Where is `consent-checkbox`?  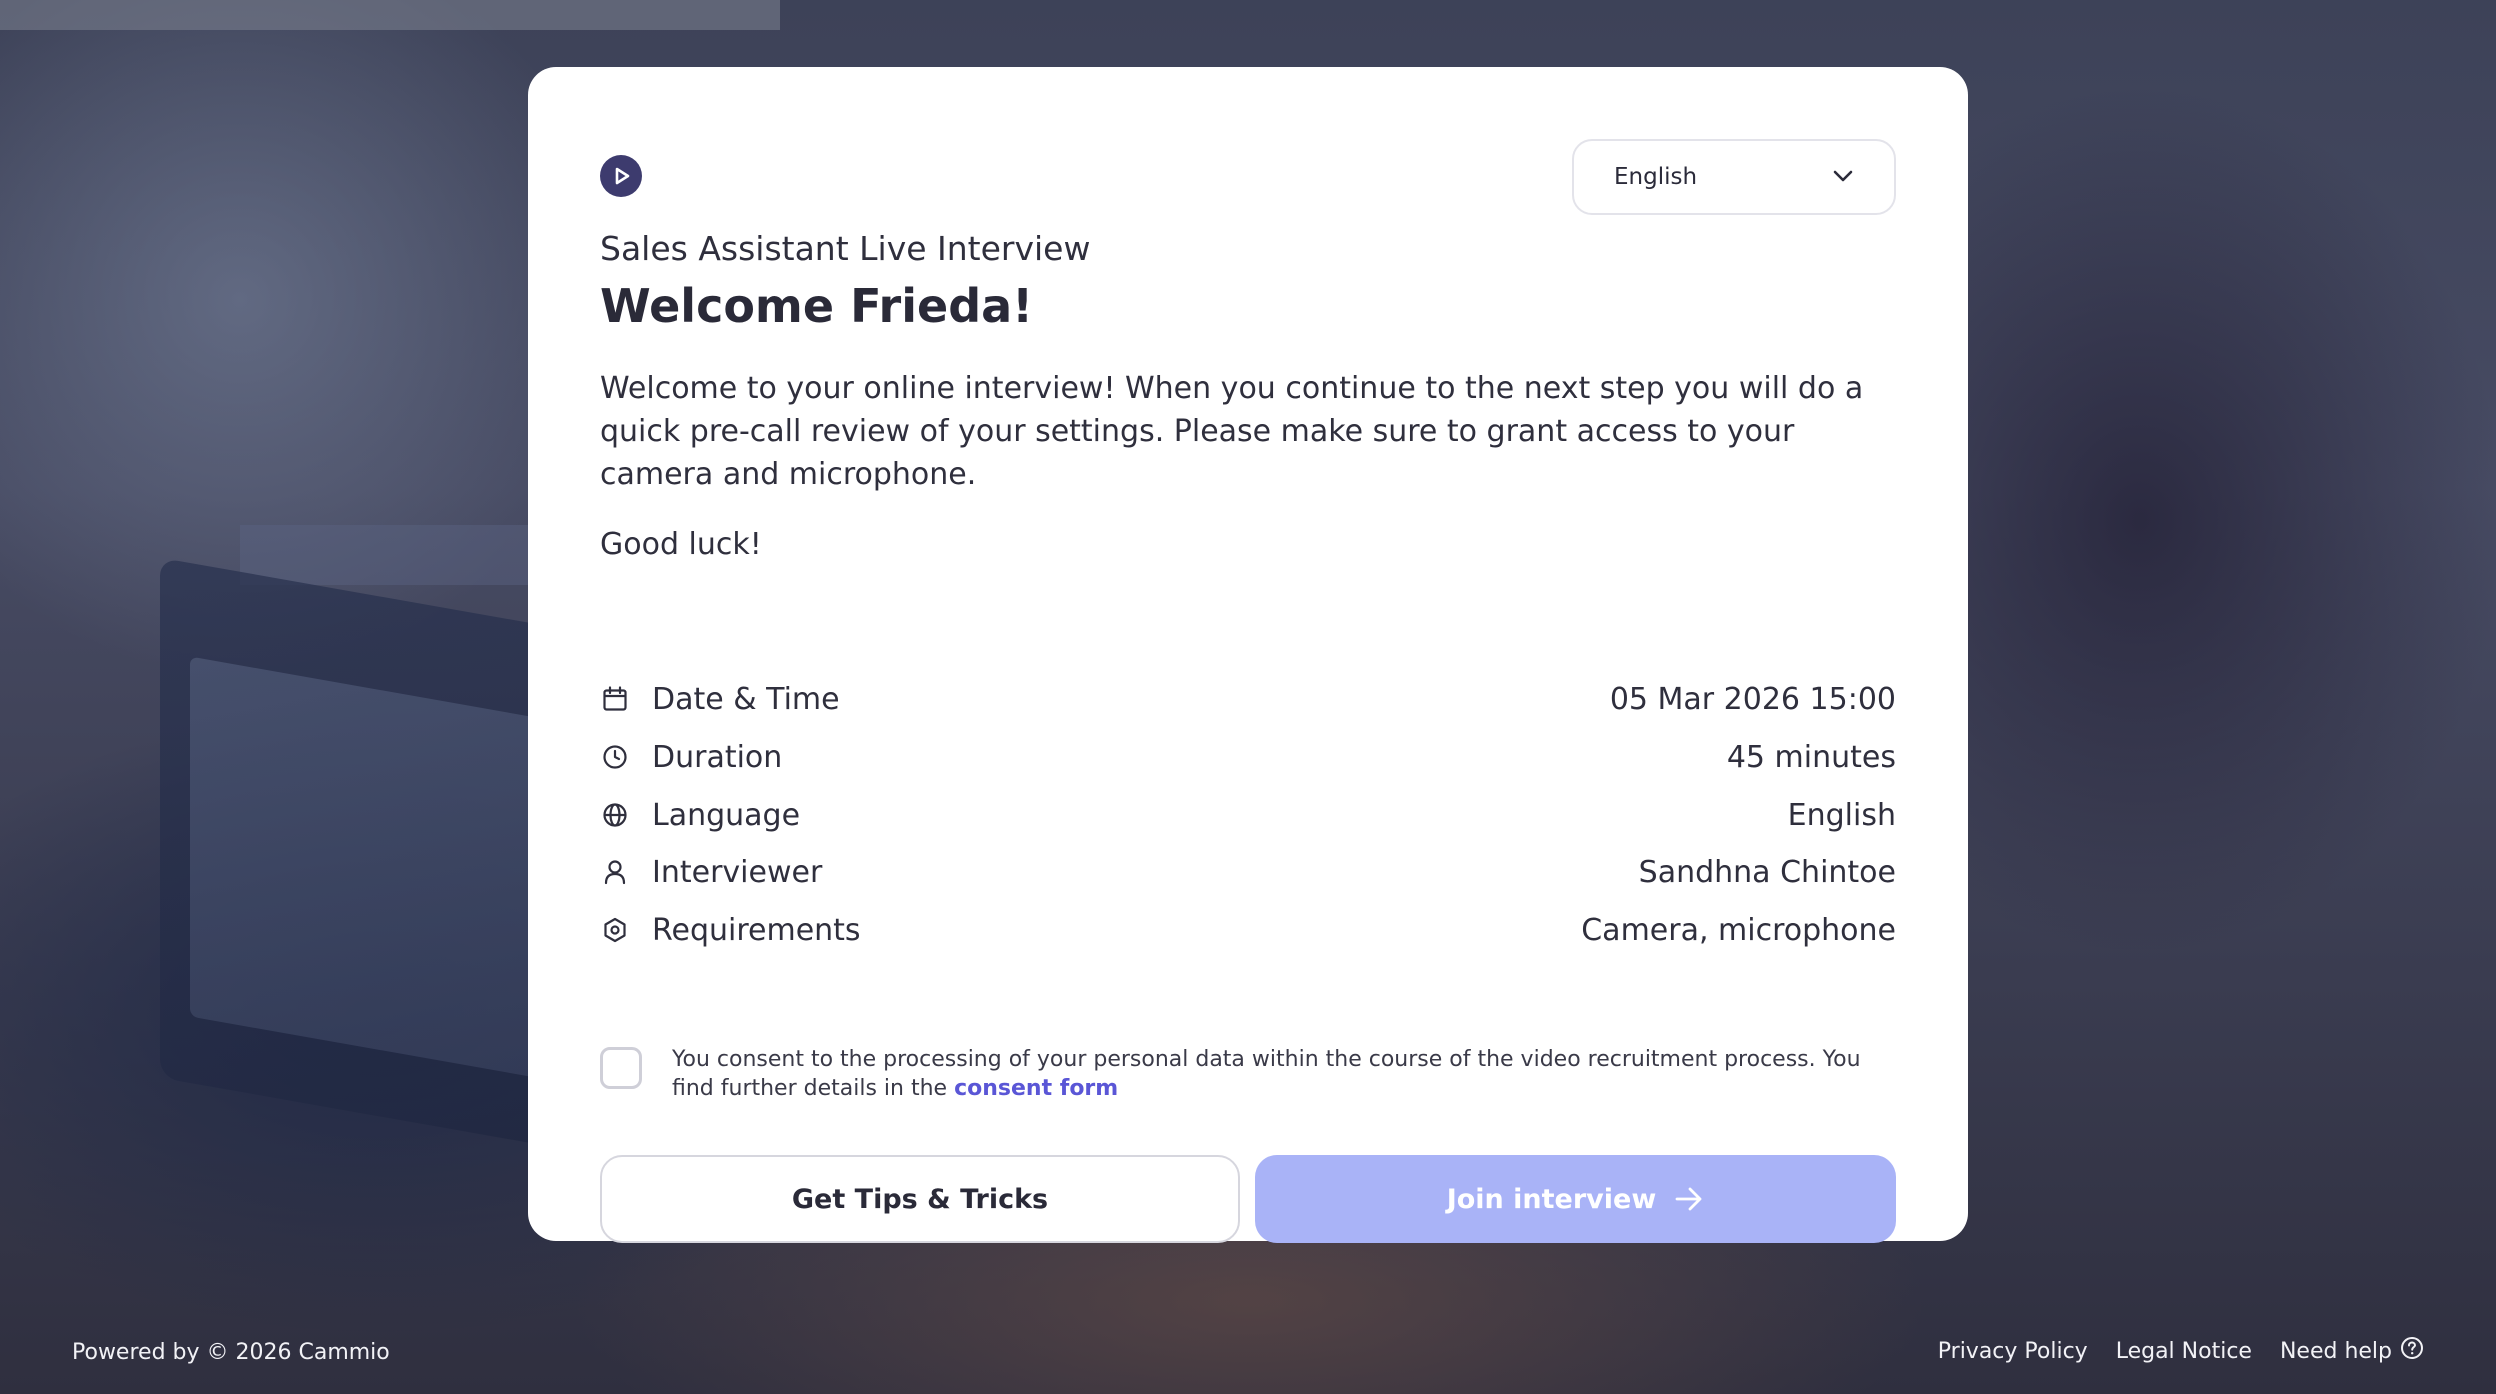 consent-checkbox is located at coordinates (621, 1068).